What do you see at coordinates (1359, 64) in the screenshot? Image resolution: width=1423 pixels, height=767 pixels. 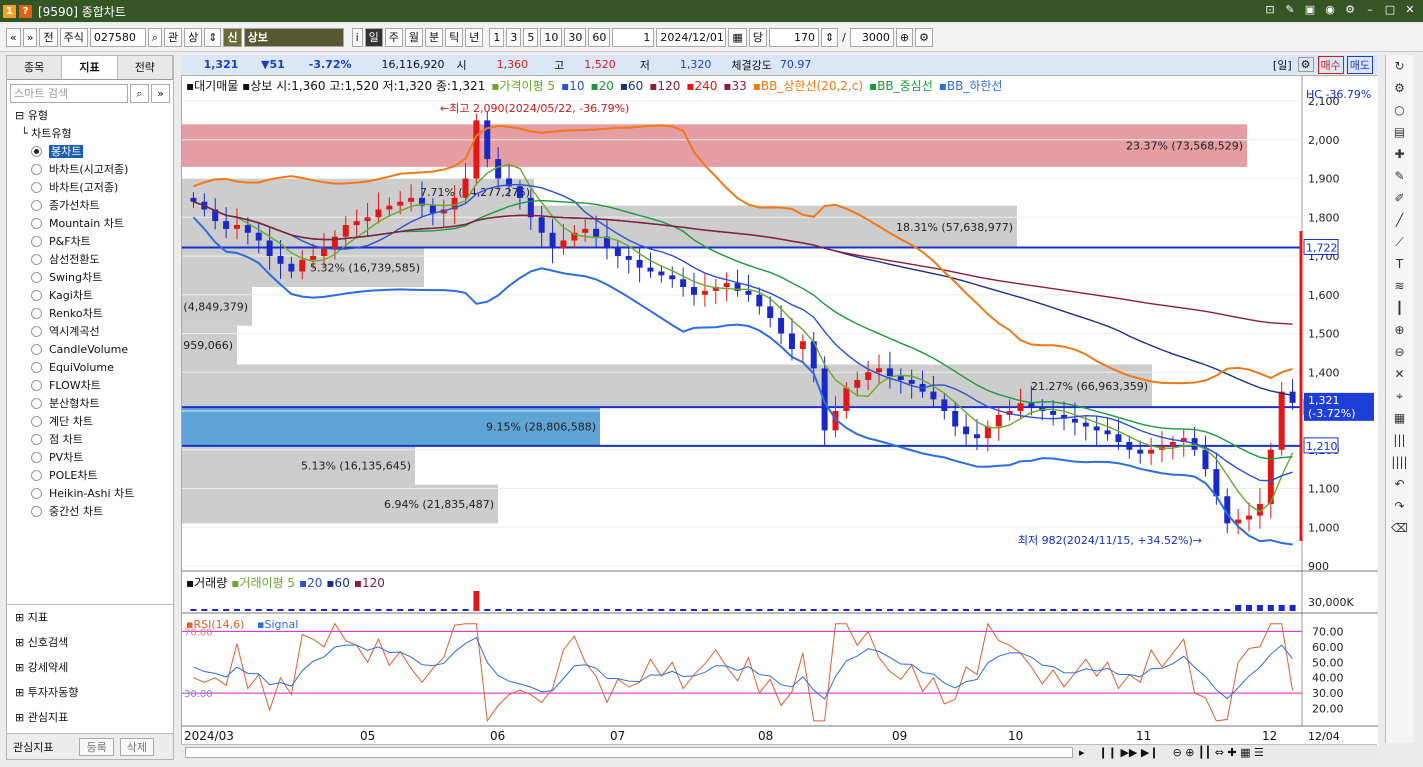 I see `sell-button: 매도` at bounding box center [1359, 64].